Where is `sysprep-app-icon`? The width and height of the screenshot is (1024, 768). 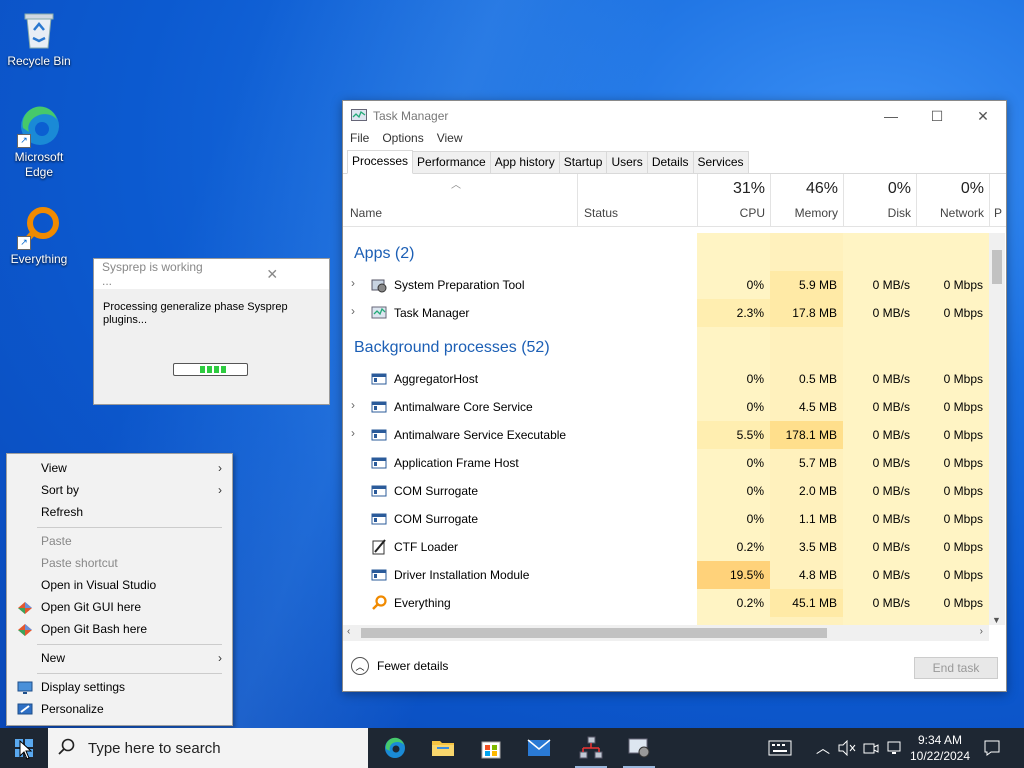 sysprep-app-icon is located at coordinates (639, 748).